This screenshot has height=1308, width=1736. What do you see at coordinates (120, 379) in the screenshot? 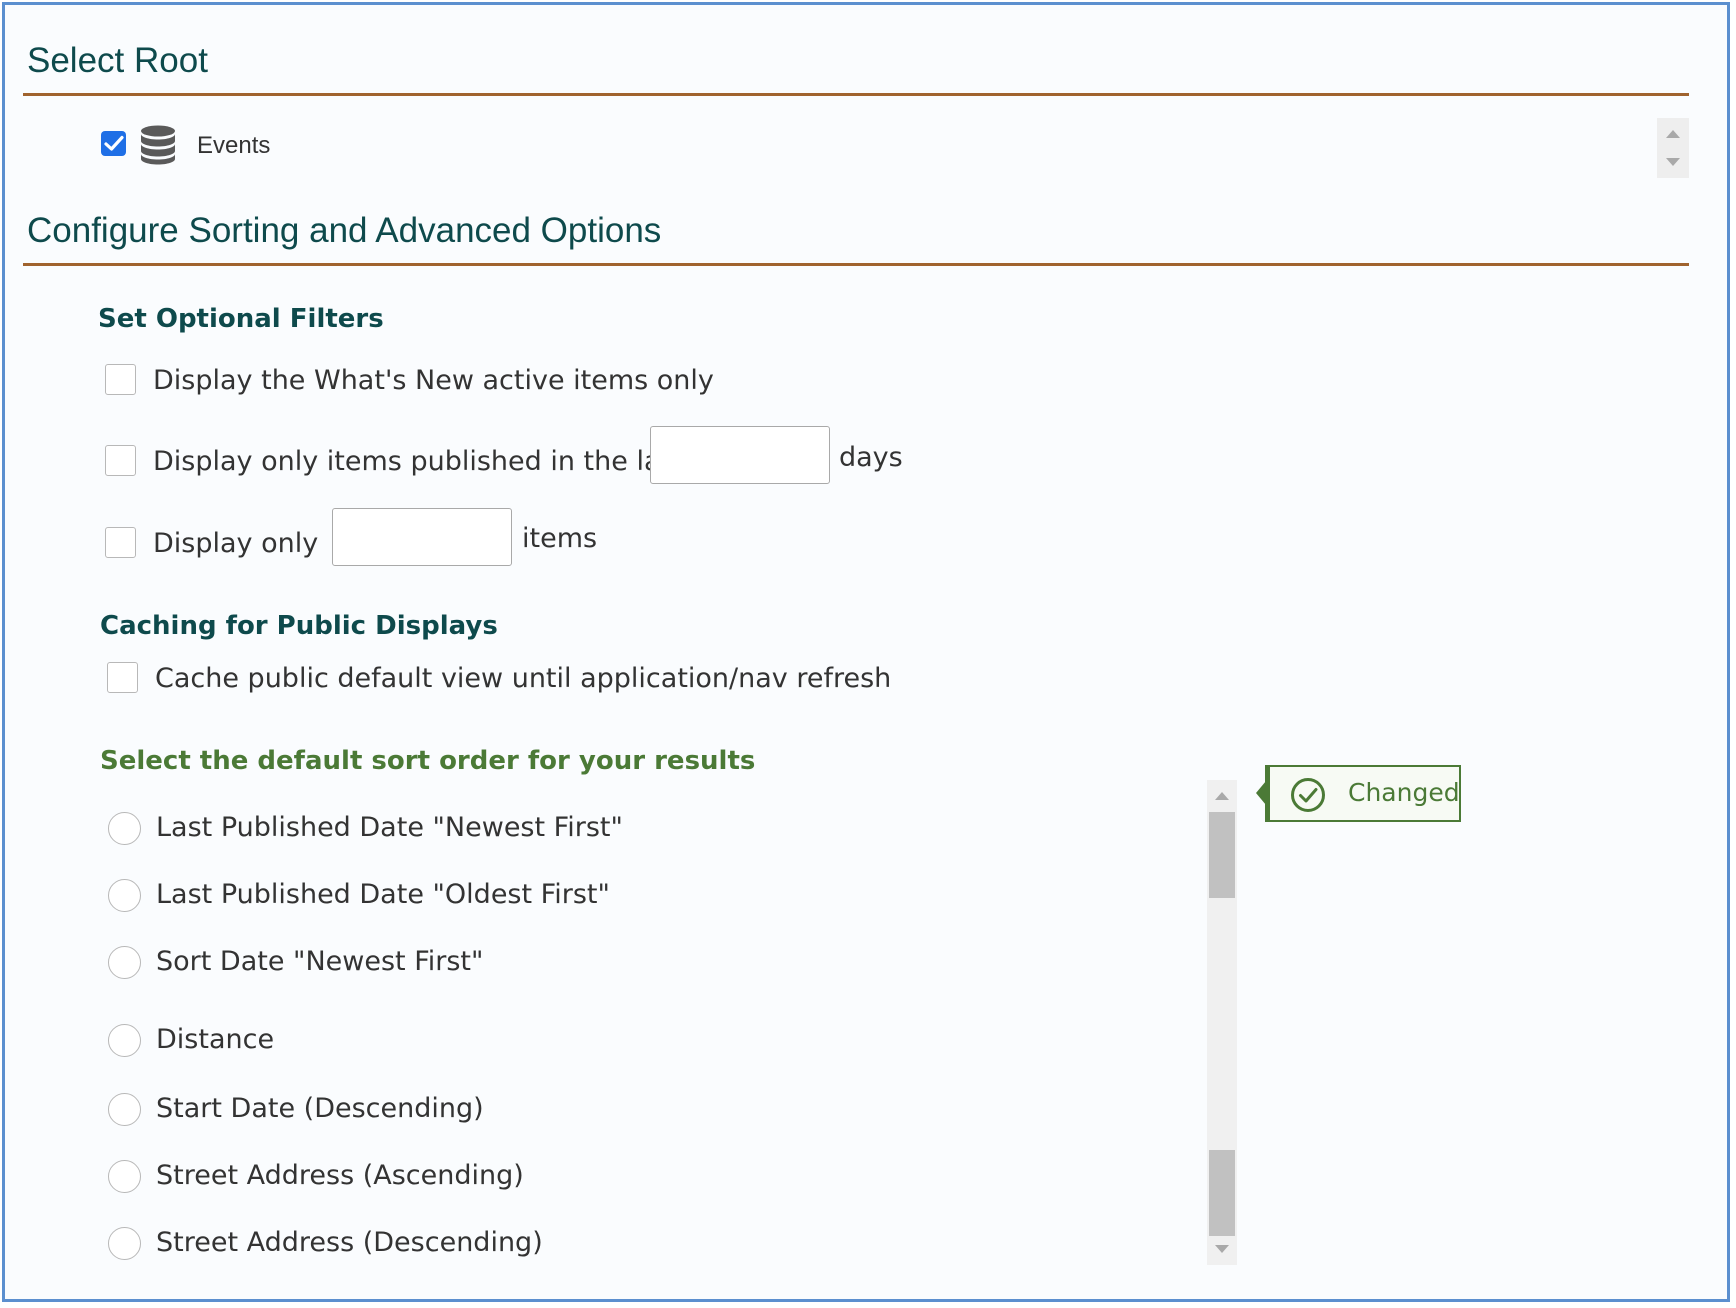
I see `whats-new-checkbox` at bounding box center [120, 379].